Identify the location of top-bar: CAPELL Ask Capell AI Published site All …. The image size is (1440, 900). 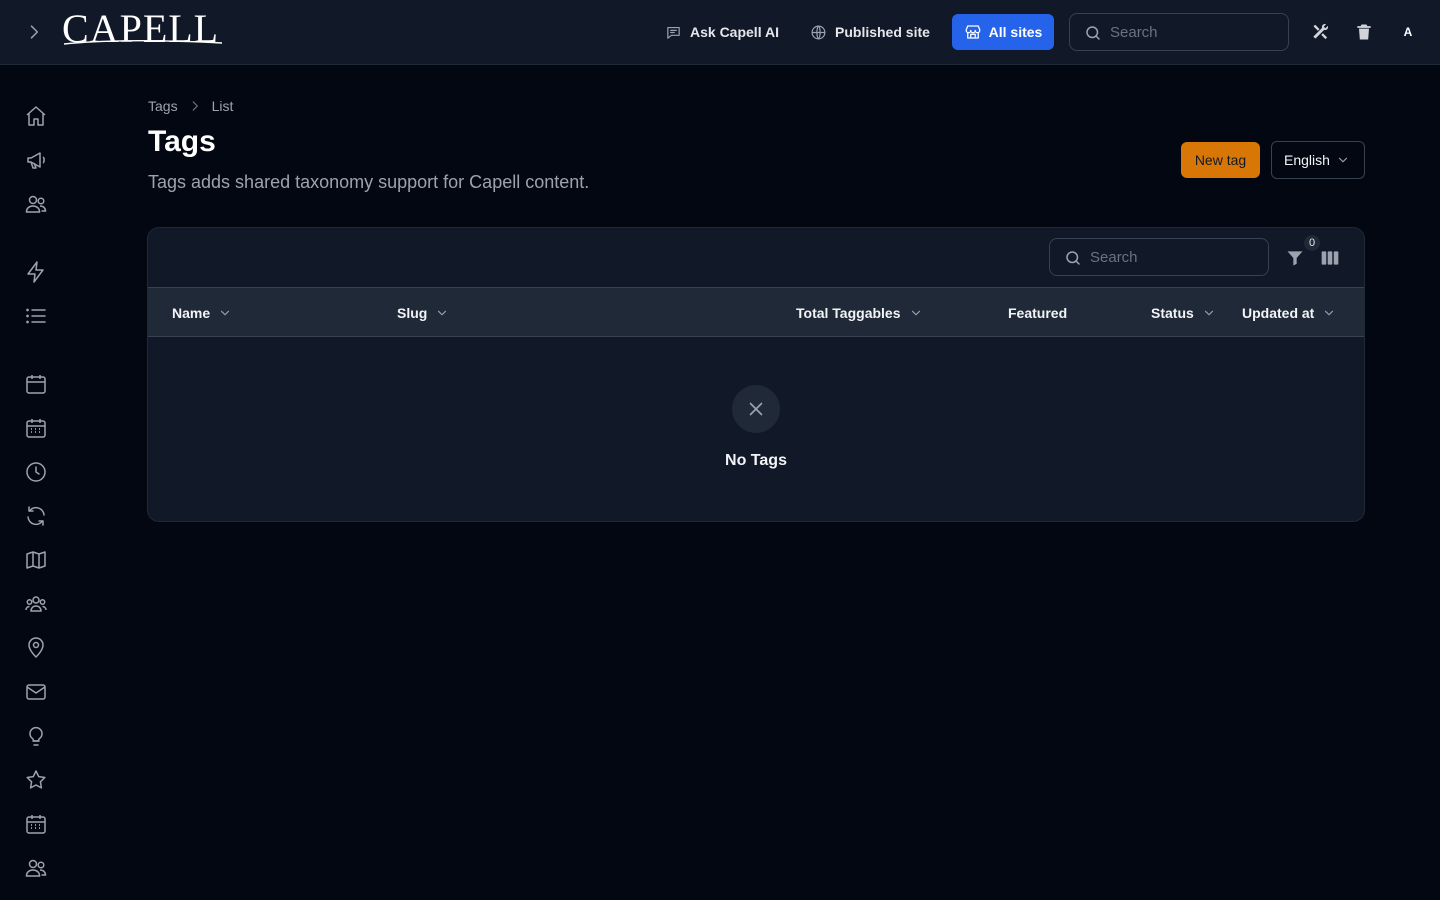
(720, 32).